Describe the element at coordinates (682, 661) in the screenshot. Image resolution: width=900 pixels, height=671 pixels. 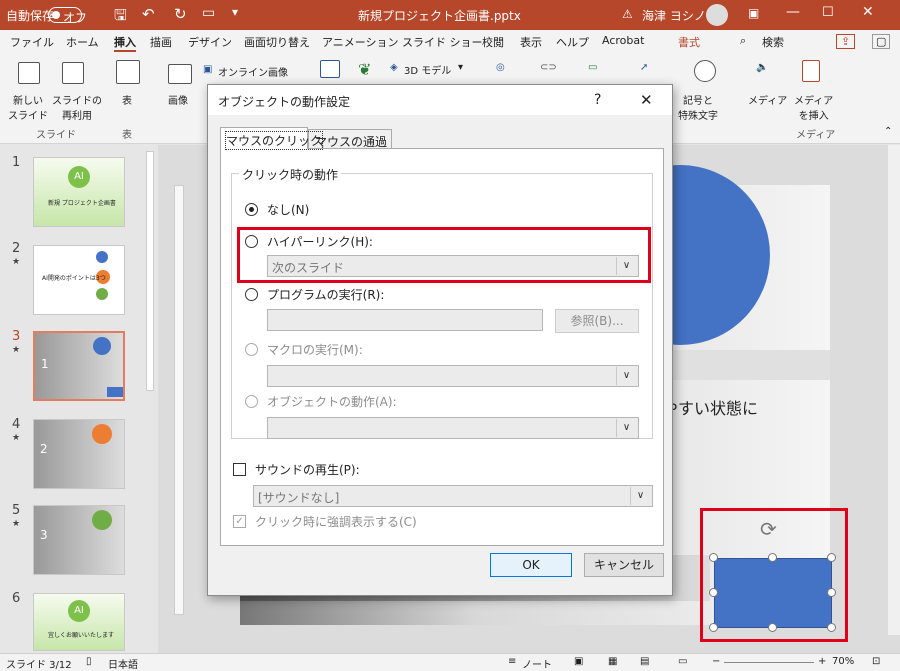
I see `slideshow-icon: ▭` at that location.